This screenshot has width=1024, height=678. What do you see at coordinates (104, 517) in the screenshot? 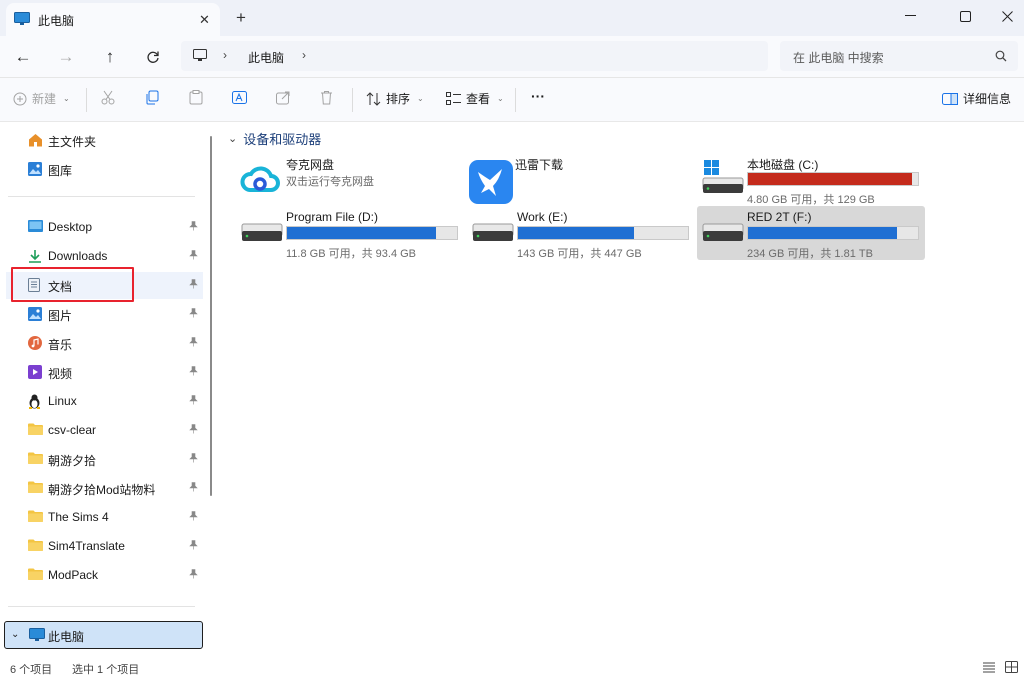
I see `sidebar-item-the-sims-4: The Sims 4` at bounding box center [104, 517].